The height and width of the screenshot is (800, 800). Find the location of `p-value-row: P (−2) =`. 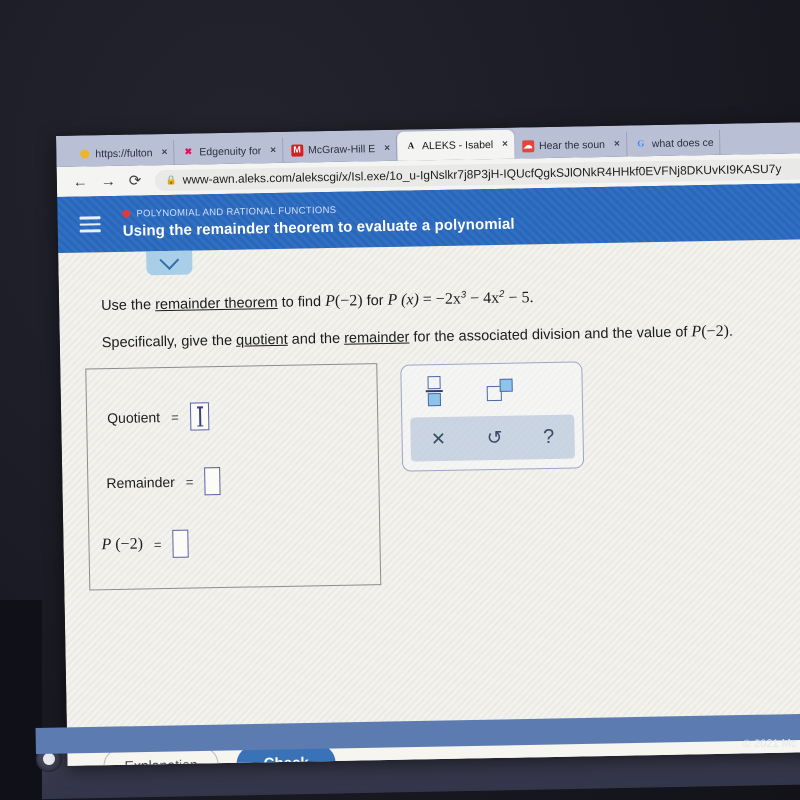

p-value-row: P (−2) = is located at coordinates (145, 544).